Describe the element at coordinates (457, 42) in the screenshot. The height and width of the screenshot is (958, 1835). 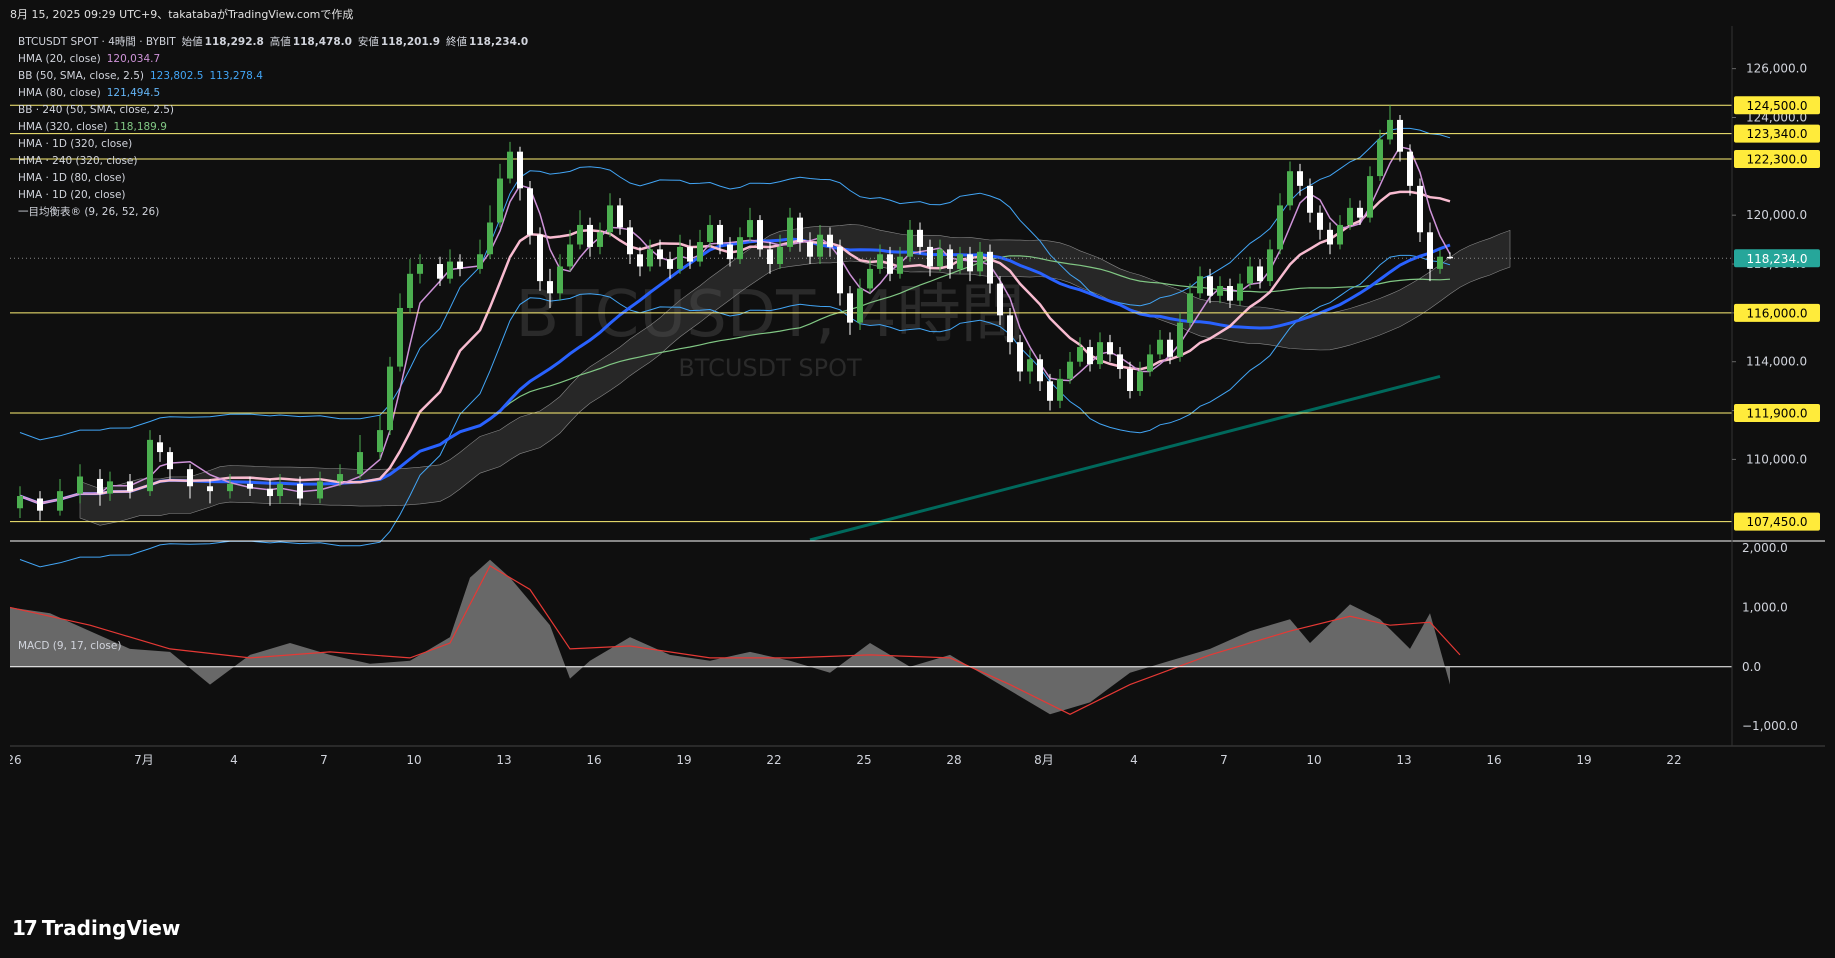
I see `legend-title-part: 終値` at that location.